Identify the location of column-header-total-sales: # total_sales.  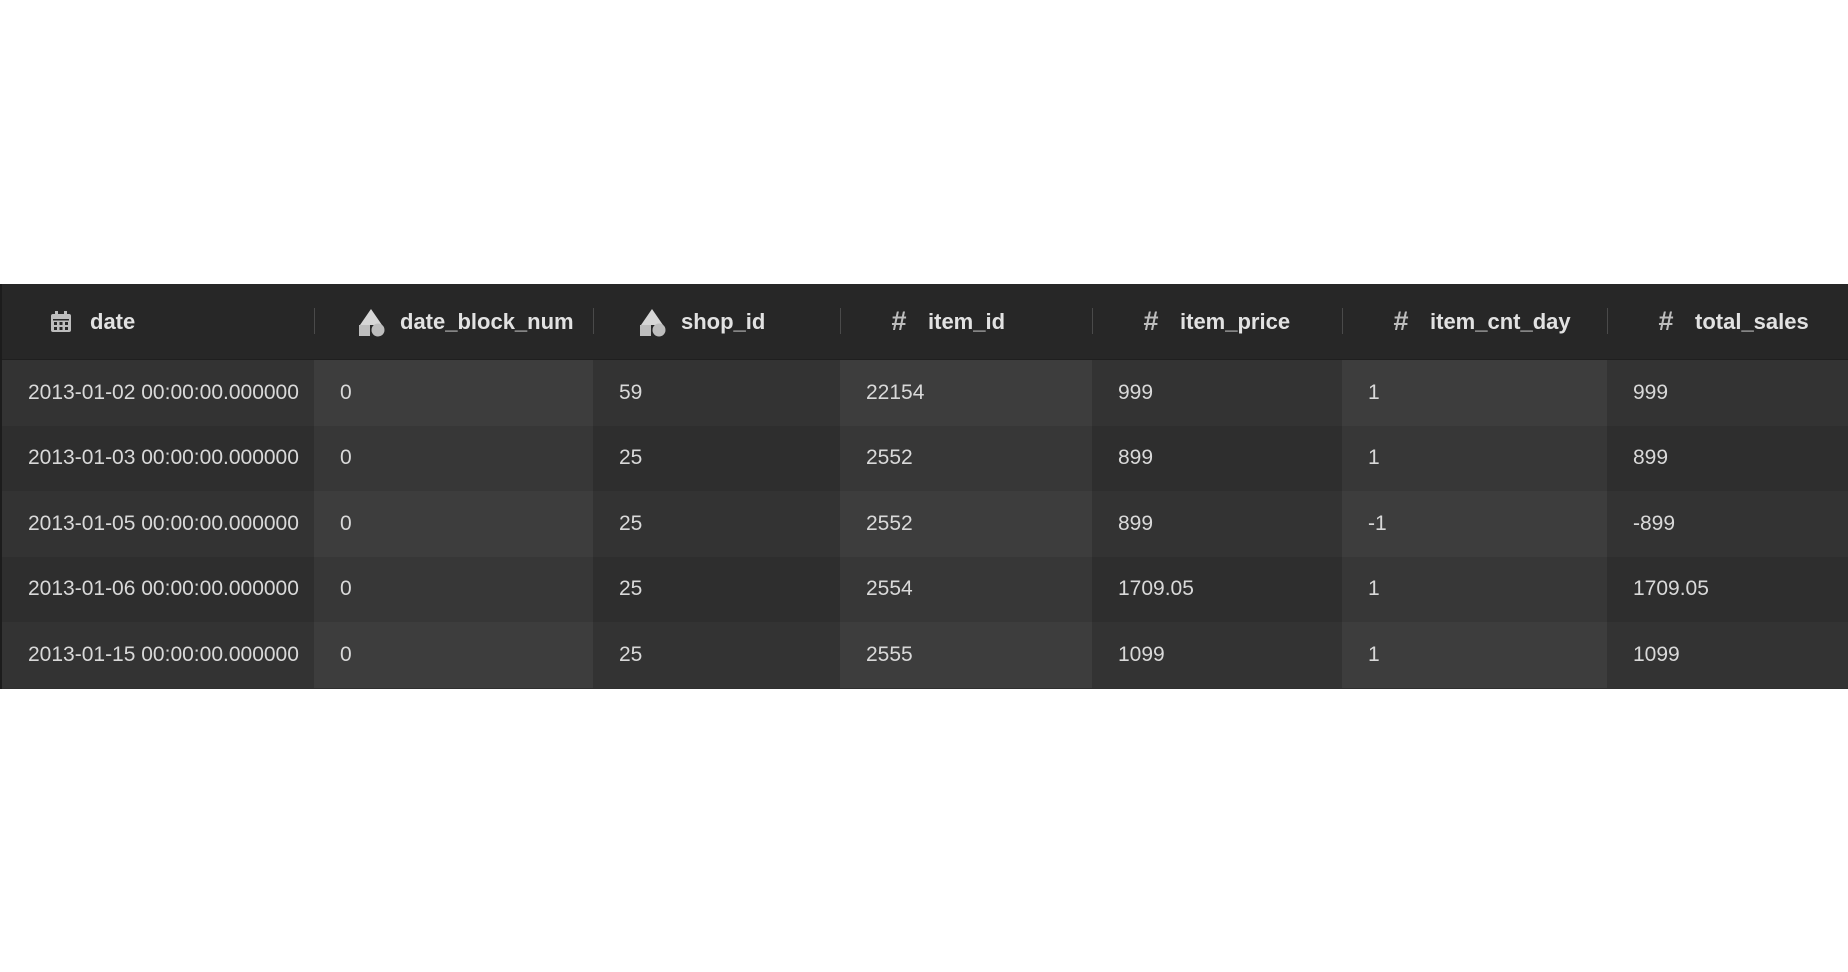
(1727, 321).